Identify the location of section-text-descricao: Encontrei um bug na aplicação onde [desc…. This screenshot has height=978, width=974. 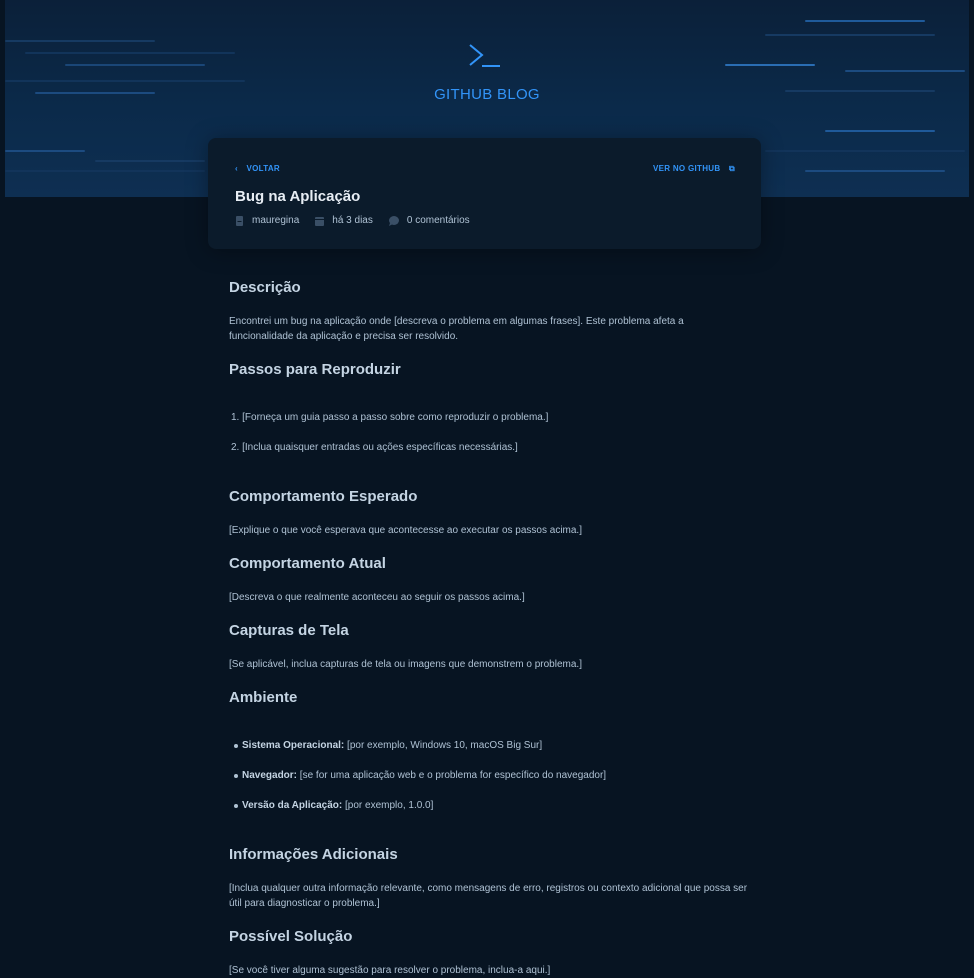
(456, 329).